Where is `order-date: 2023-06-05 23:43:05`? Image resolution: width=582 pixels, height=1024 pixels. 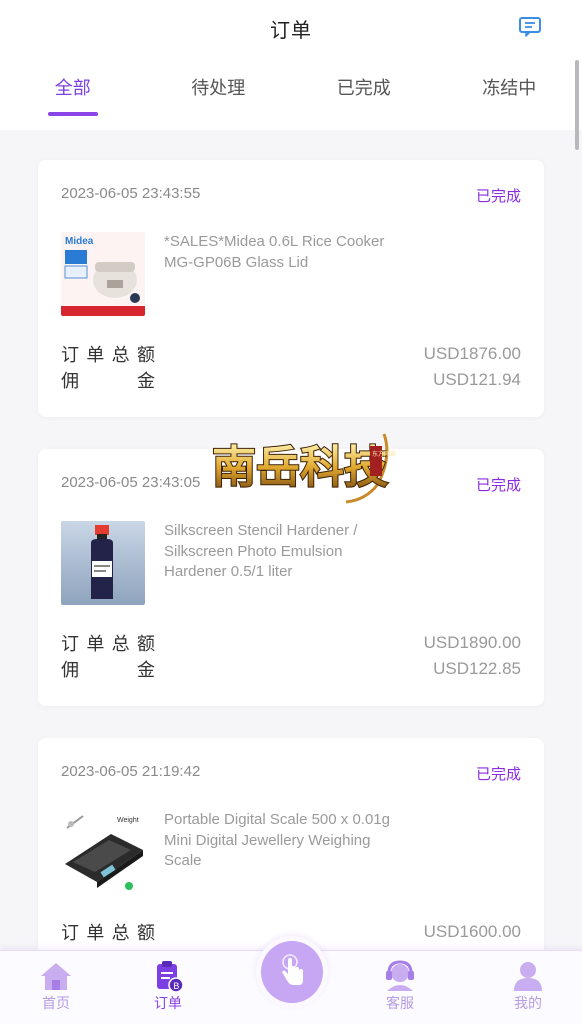 order-date: 2023-06-05 23:43:05 is located at coordinates (131, 482).